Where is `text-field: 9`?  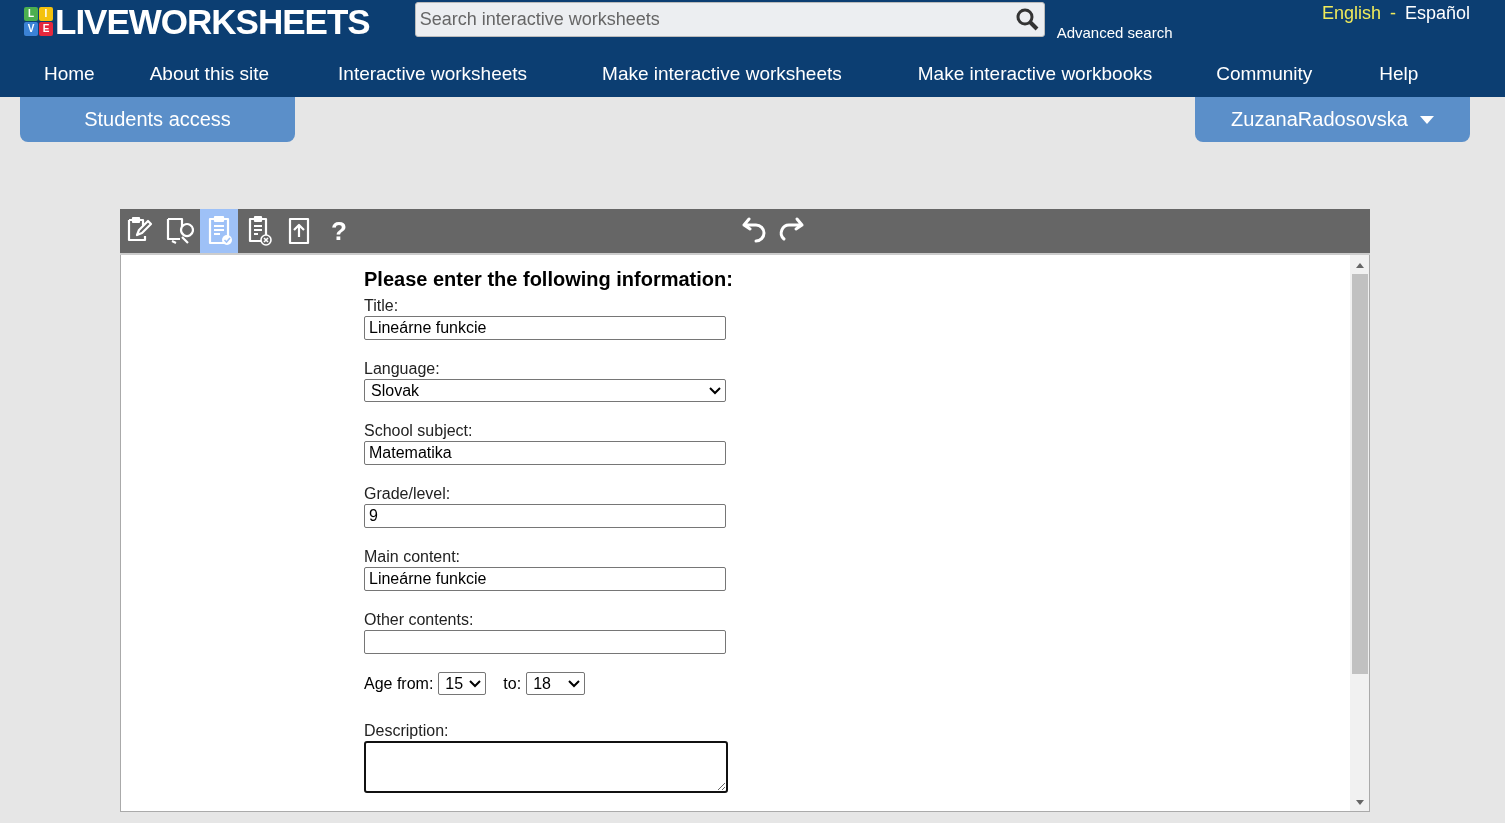 text-field: 9 is located at coordinates (545, 516).